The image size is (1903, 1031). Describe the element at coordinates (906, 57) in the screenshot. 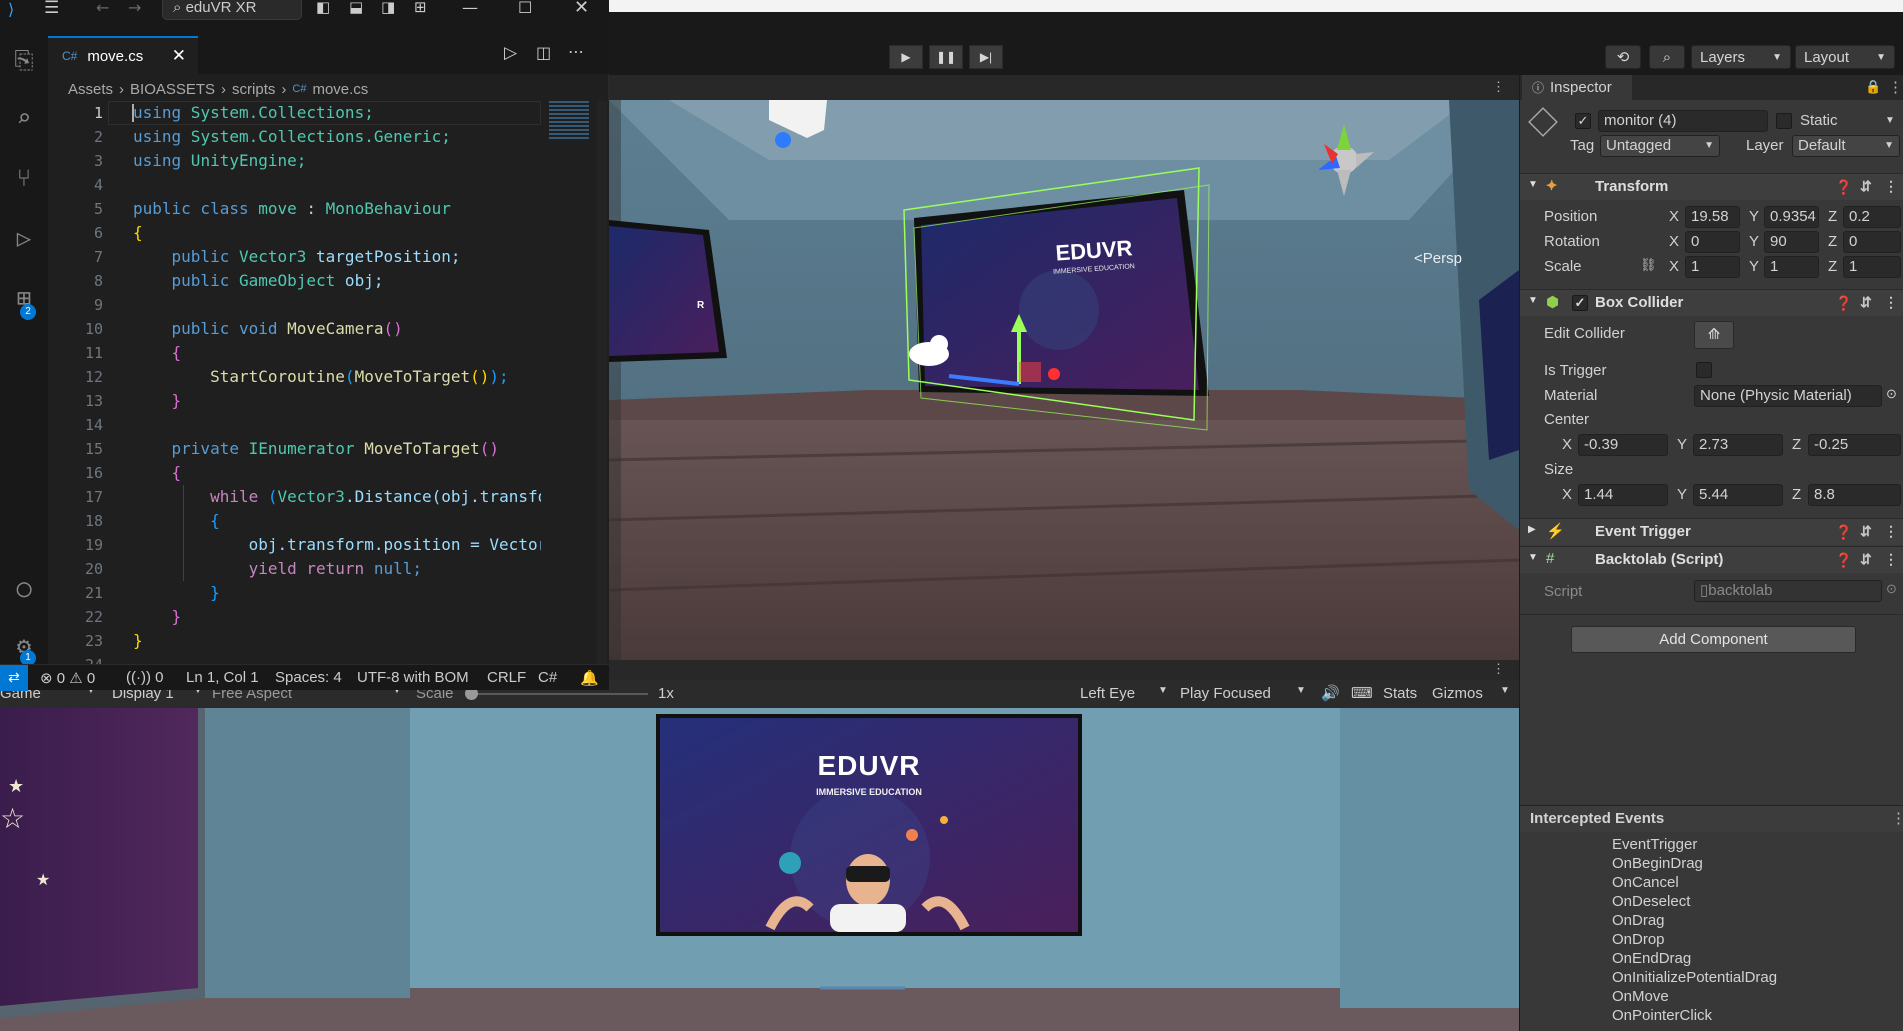

I see `play-button: ▶` at that location.